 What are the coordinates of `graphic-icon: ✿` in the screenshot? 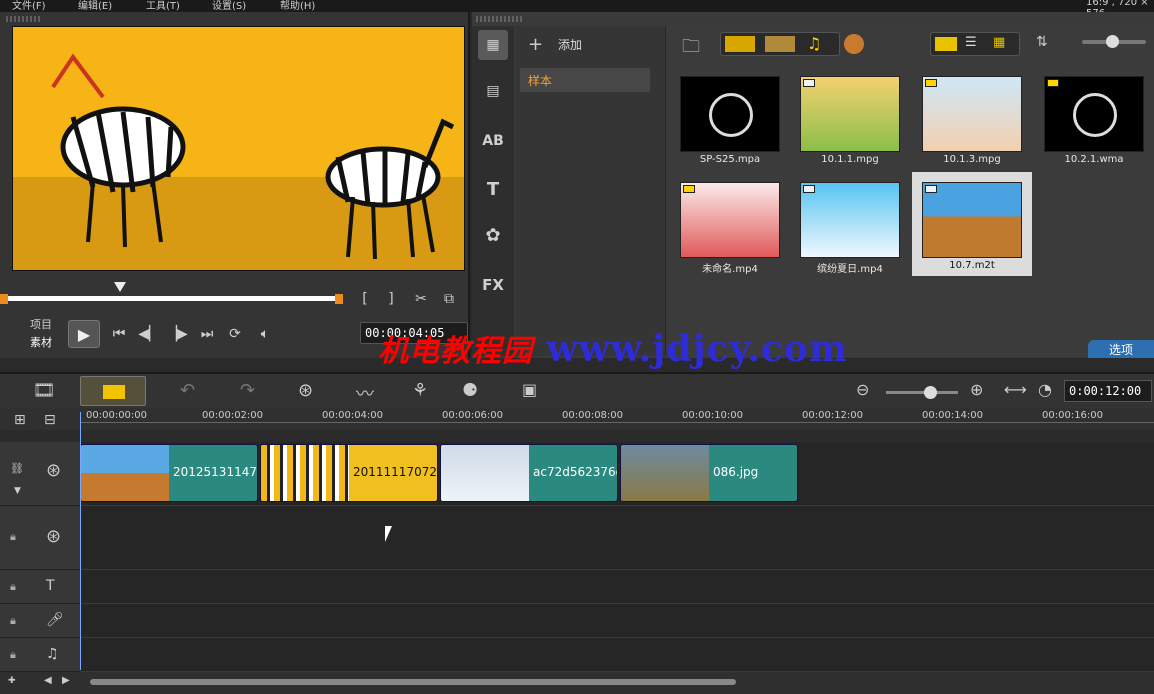 It's located at (493, 235).